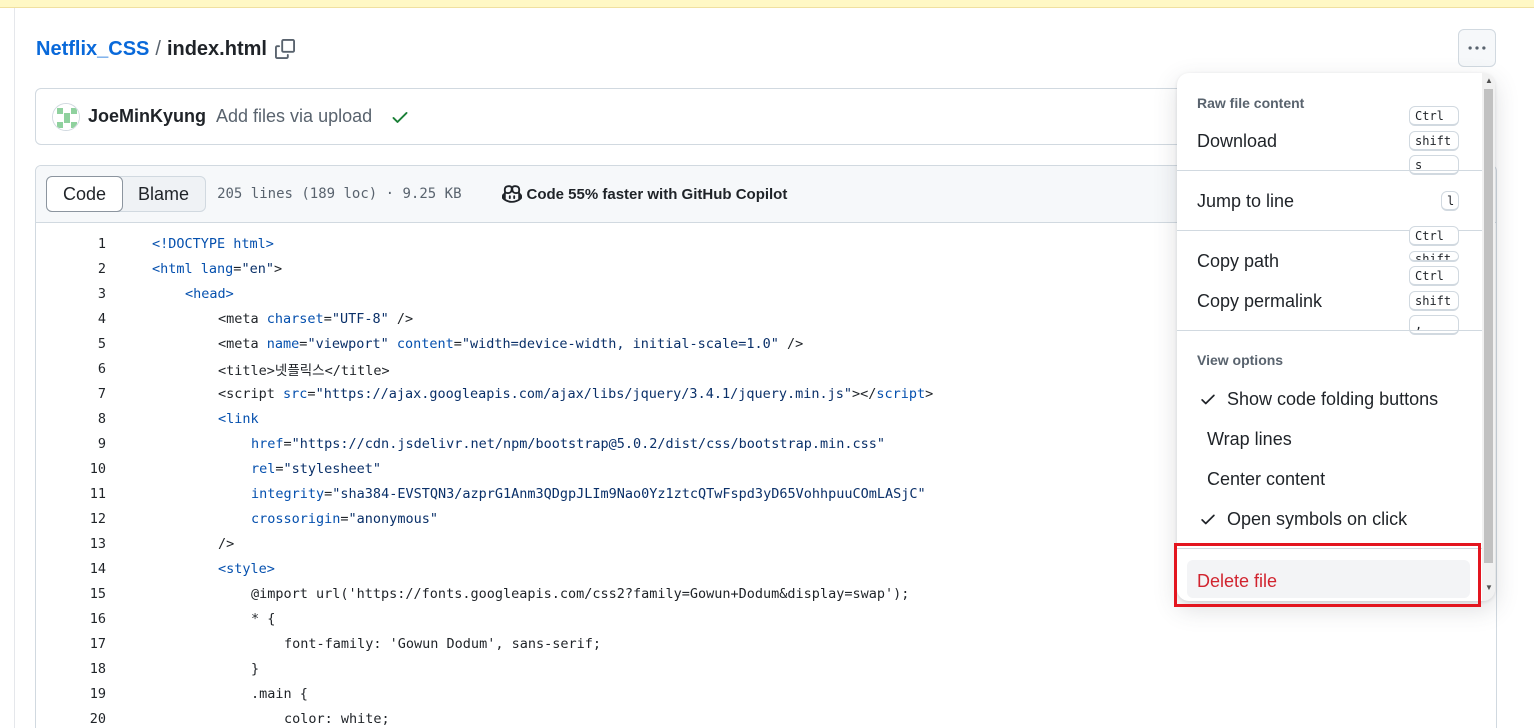 The image size is (1534, 728). Describe the element at coordinates (294, 116) in the screenshot. I see `commit-message: Add files via upload` at that location.